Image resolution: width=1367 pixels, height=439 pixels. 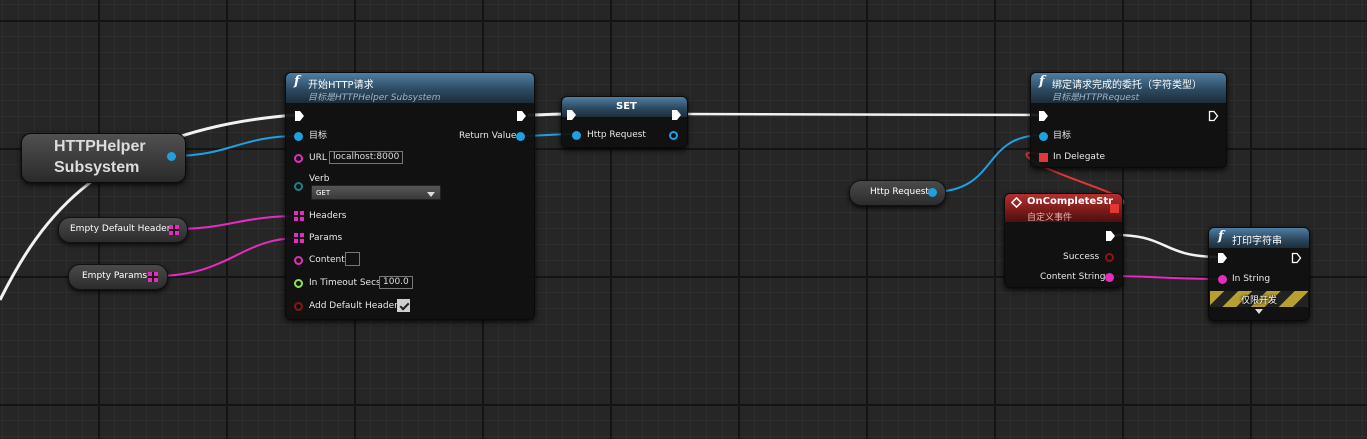 What do you see at coordinates (396, 282) in the screenshot?
I see `timeout-input: 100.0` at bounding box center [396, 282].